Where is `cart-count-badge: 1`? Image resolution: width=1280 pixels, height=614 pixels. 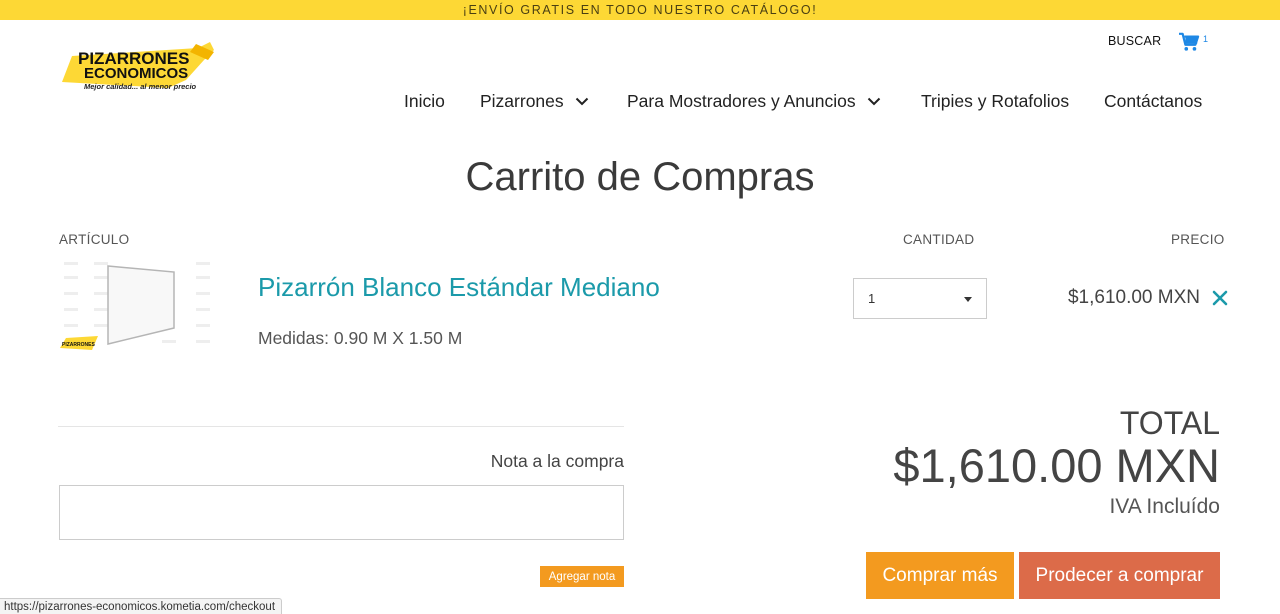 cart-count-badge: 1 is located at coordinates (1206, 39).